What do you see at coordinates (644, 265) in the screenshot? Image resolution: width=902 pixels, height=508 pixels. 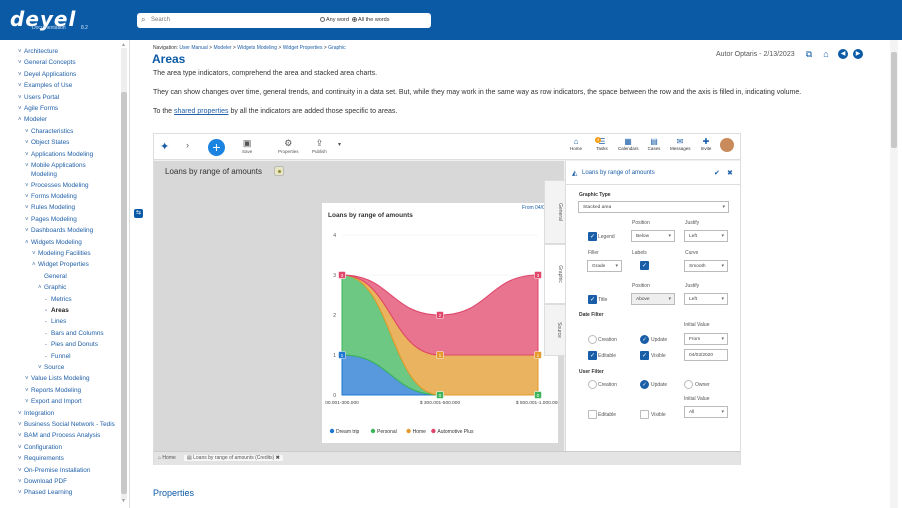 I see `labels-checkbox: ✓` at bounding box center [644, 265].